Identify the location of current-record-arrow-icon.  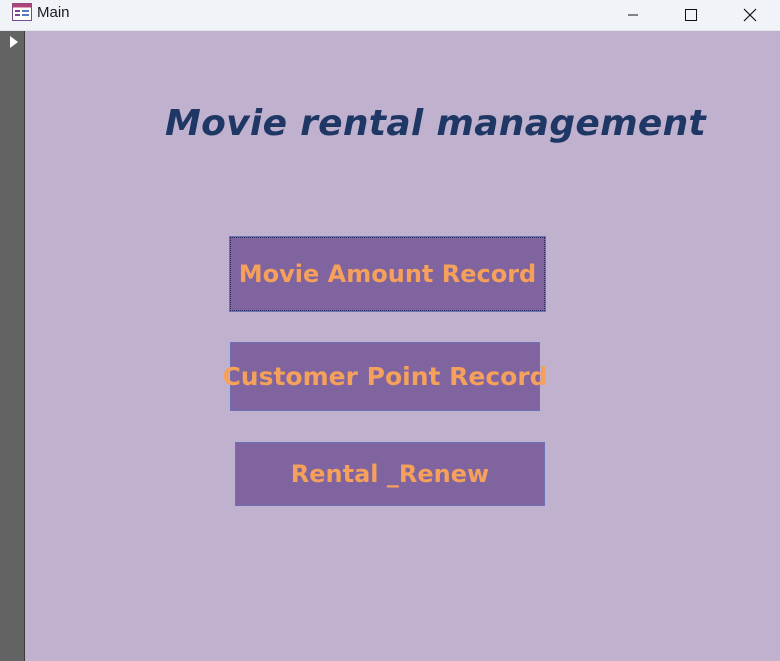
(14, 42).